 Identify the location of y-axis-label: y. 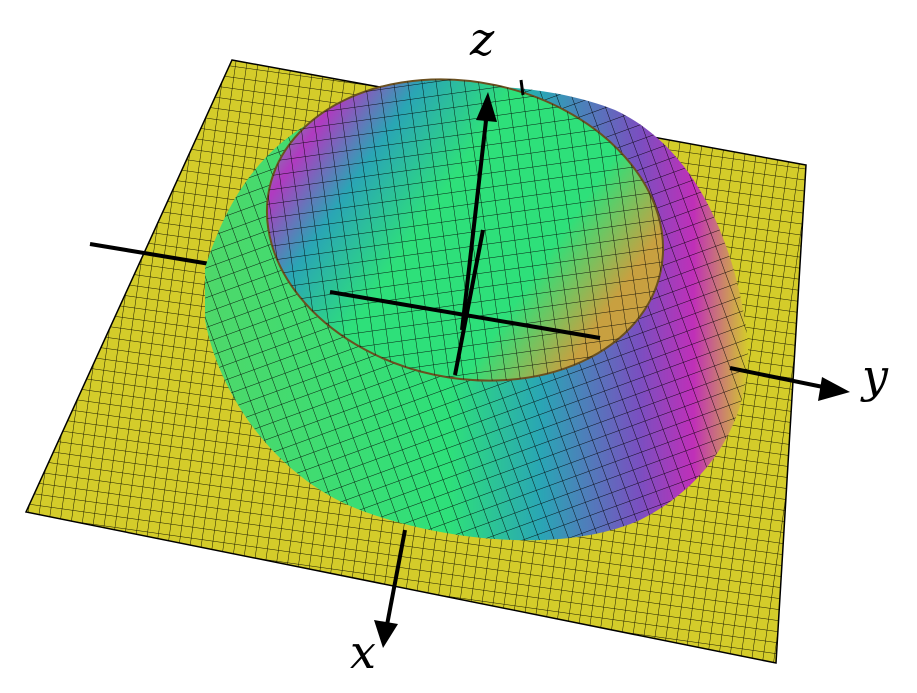
(874, 376).